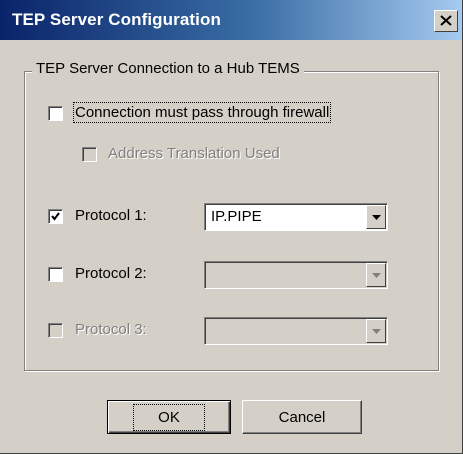  I want to click on protocol-1-value: IP.PIPE, so click(236, 216).